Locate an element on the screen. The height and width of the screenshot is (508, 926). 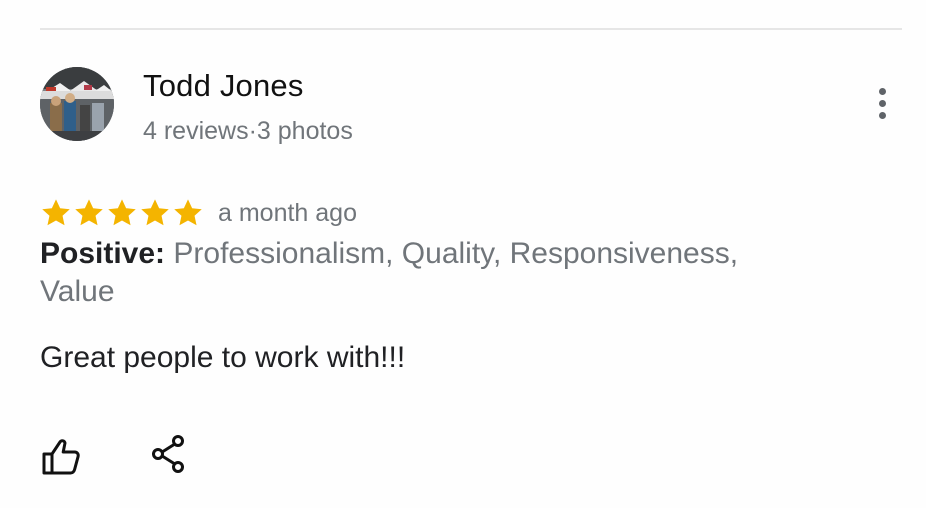
thumbs-up-icon is located at coordinates (61, 457).